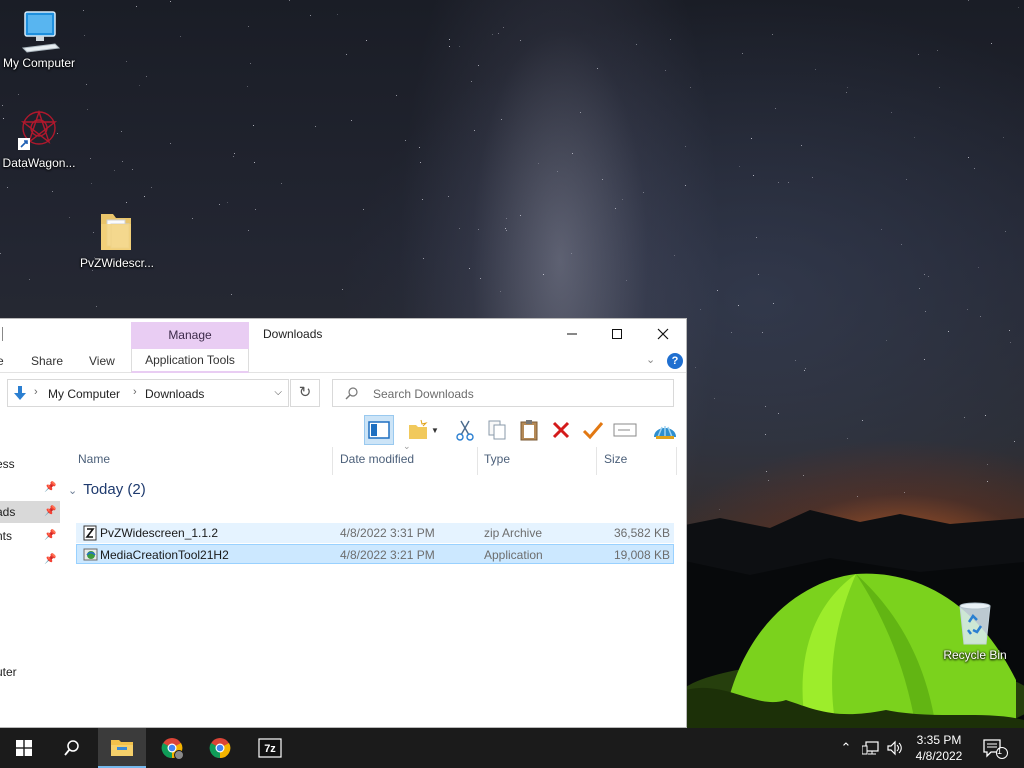 Image resolution: width=1024 pixels, height=768 pixels. I want to click on group-header-today: ⌄ Today (2), so click(107, 489).